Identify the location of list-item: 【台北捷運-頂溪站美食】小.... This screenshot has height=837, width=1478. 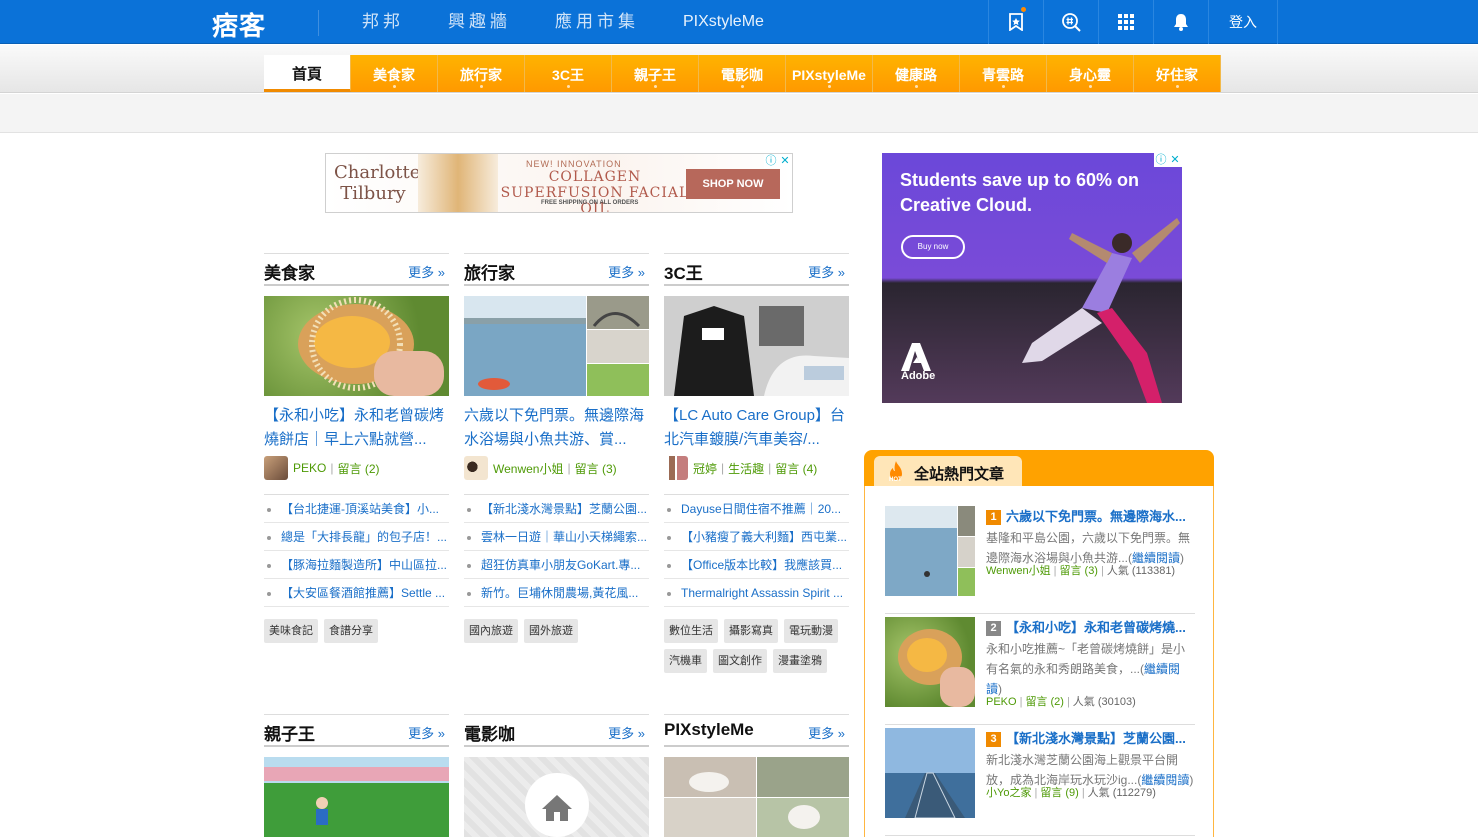
(356, 509).